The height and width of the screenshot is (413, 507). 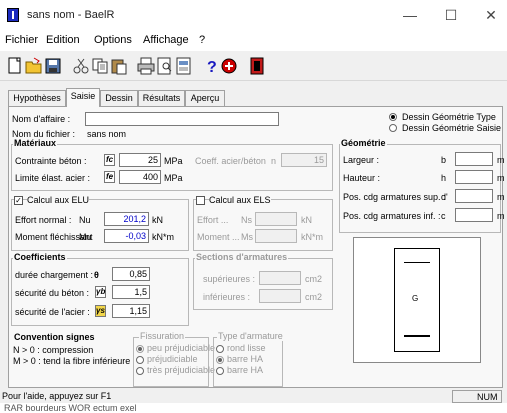 I want to click on h-symbol: h, so click(x=444, y=178).